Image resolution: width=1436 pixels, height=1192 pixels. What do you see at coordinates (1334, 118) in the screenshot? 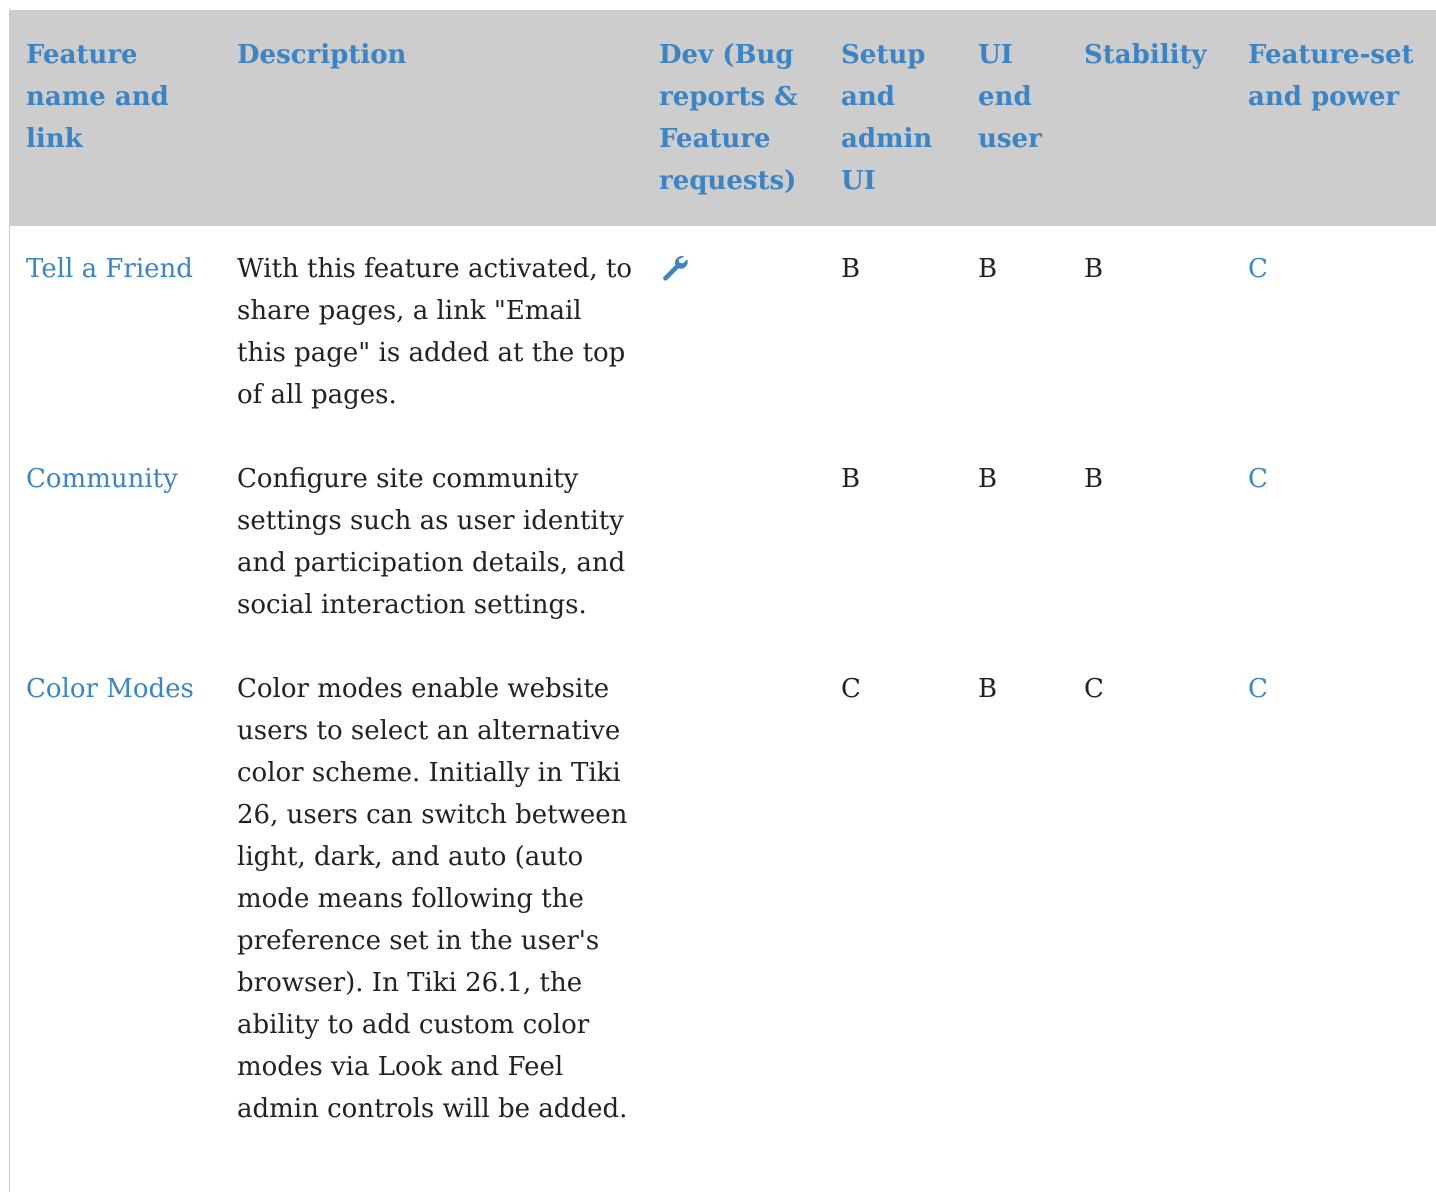
I see `header-power: Feature-set and power` at bounding box center [1334, 118].